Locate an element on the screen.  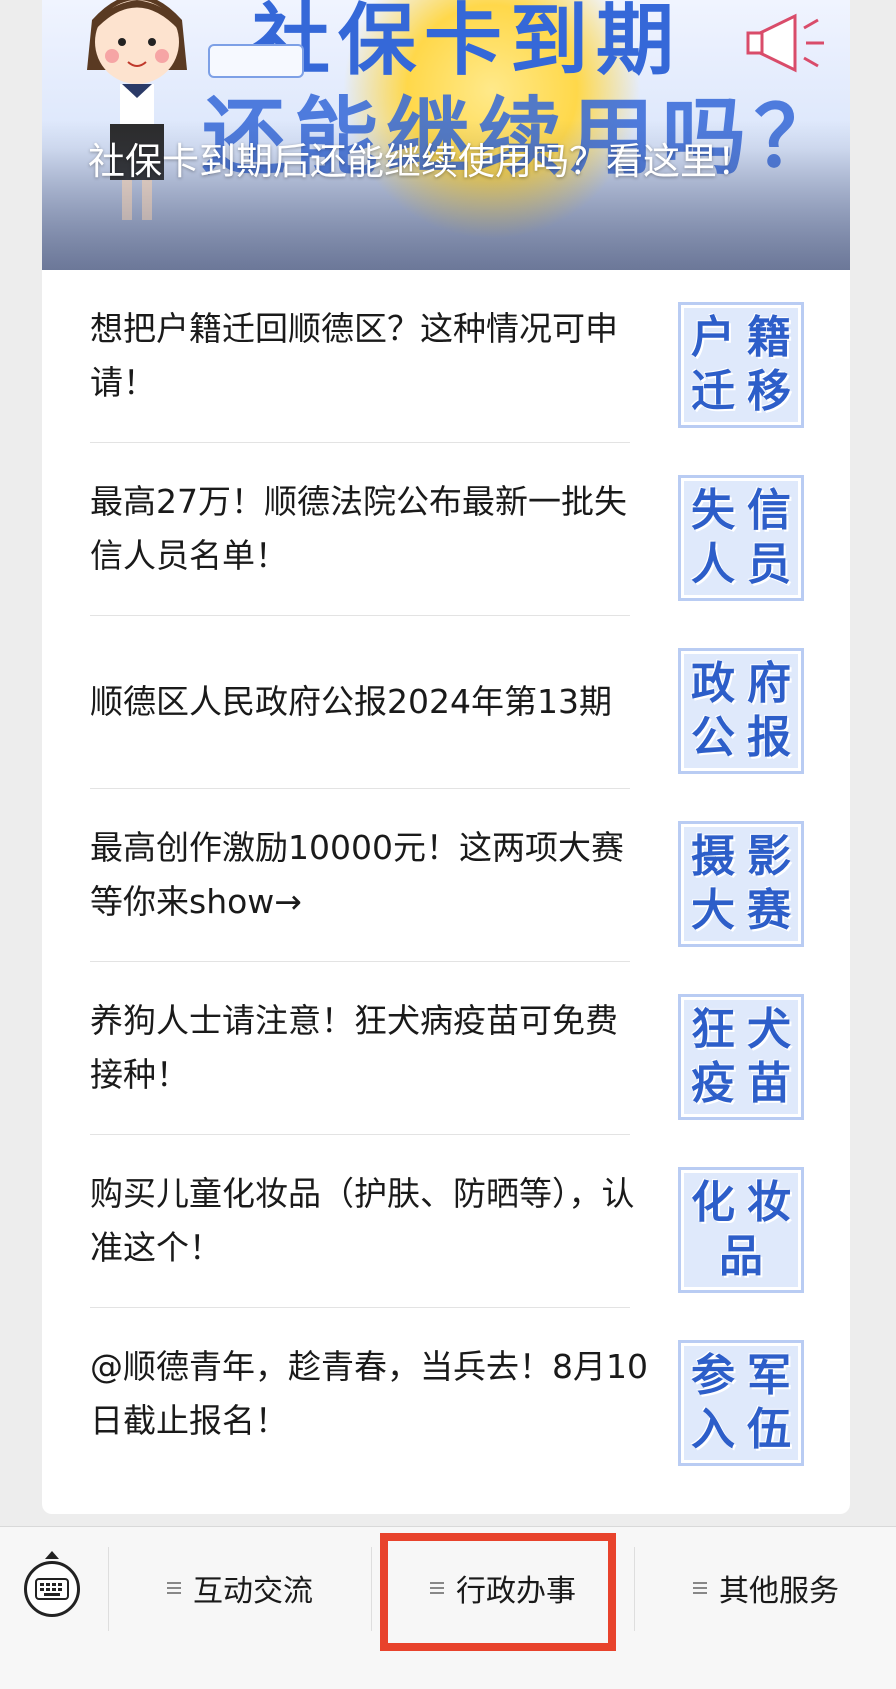
thumb-char: 入 is located at coordinates (713, 1429).